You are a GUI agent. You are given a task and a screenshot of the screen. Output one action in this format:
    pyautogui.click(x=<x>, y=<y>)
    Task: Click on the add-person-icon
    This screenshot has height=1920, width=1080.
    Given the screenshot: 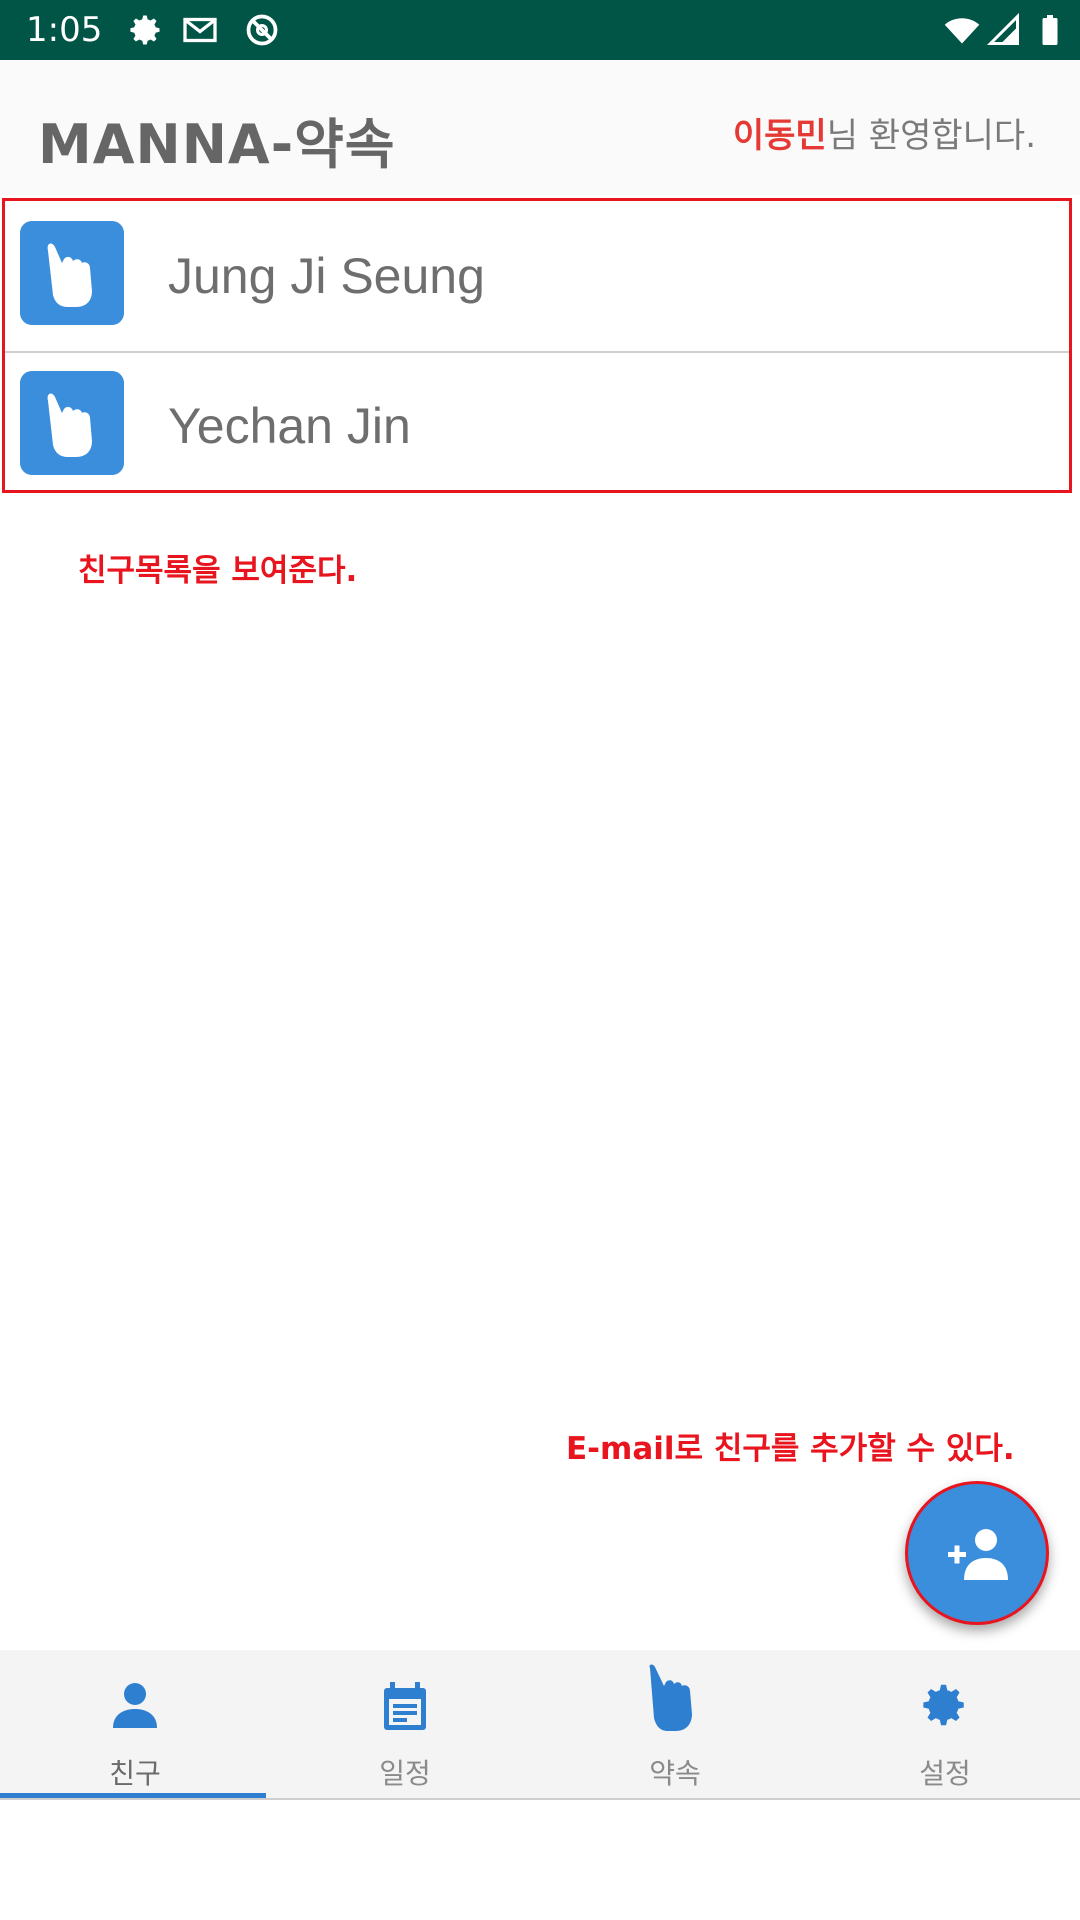 What is the action you would take?
    pyautogui.click(x=978, y=1554)
    